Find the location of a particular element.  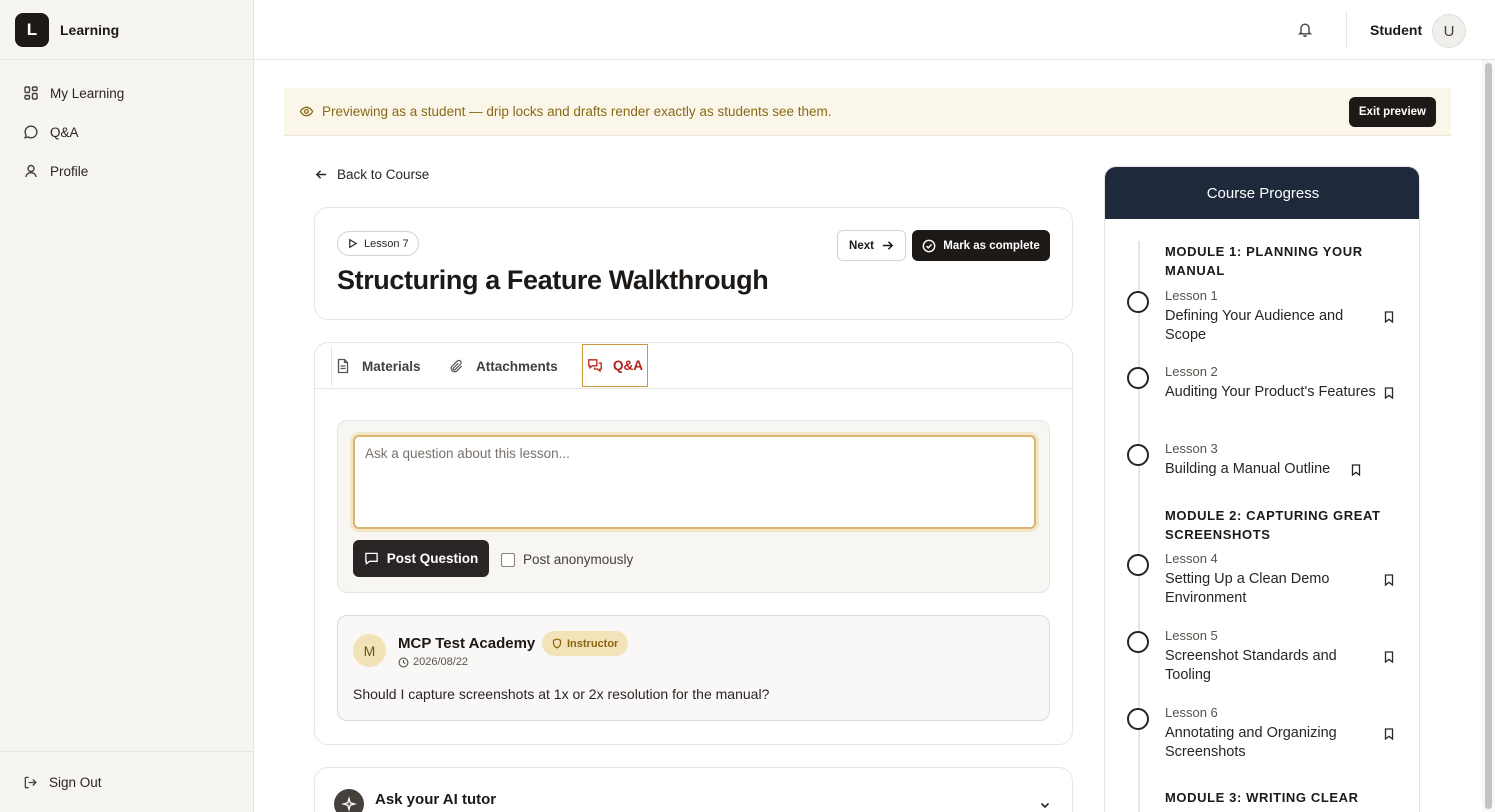

tab-label: Q&A is located at coordinates (628, 365).